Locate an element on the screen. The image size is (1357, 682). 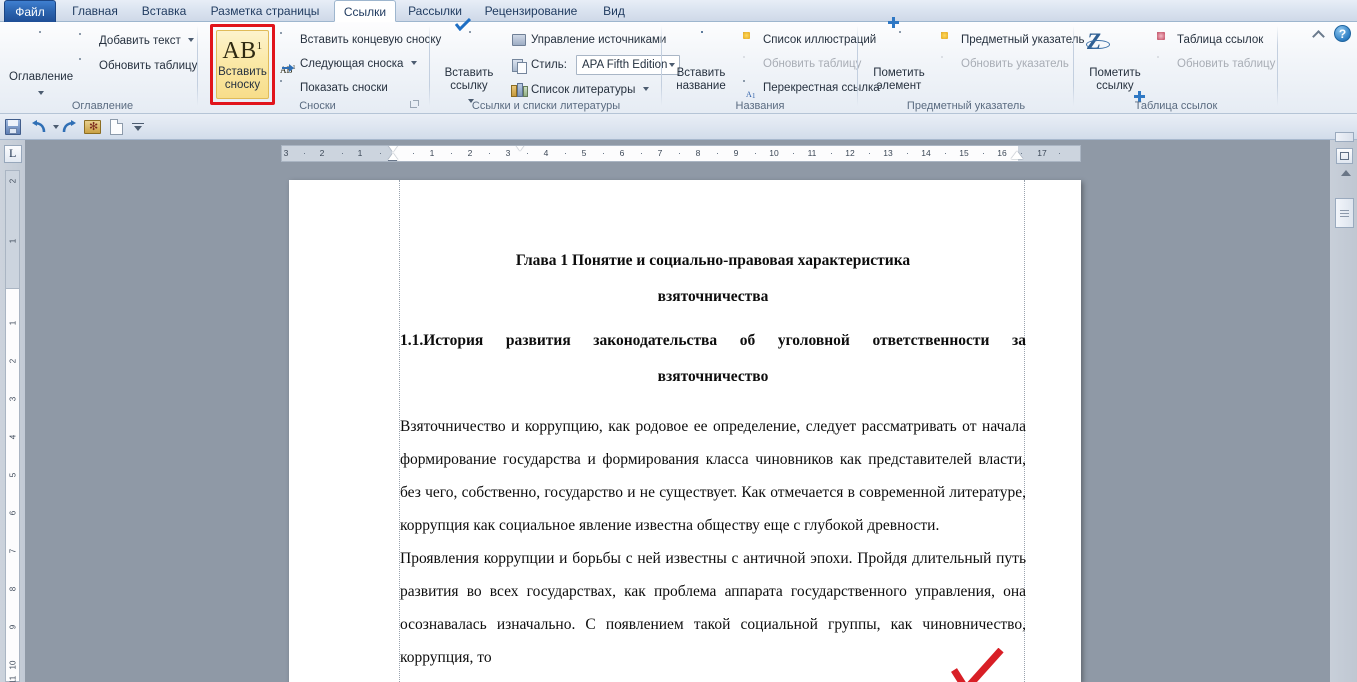
insert-index-button: Предметный указатель is located at coordinates (1012, 39).